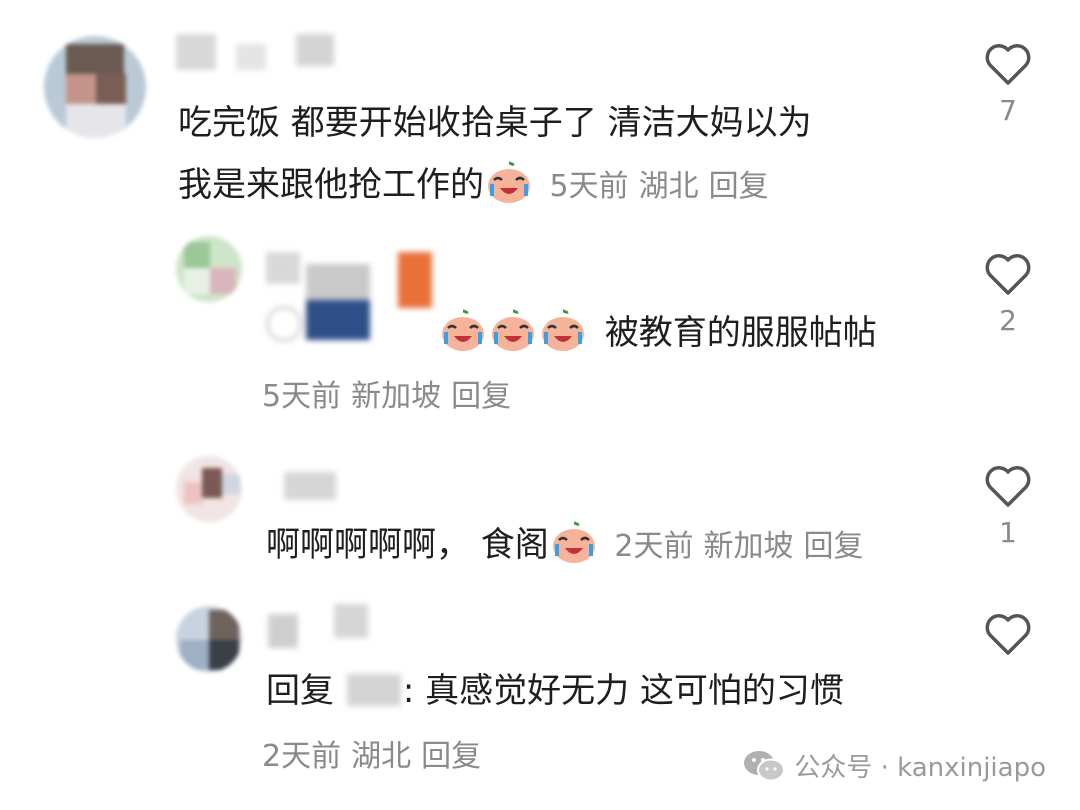 The image size is (1080, 810). What do you see at coordinates (765, 765) in the screenshot?
I see `wechat-icon` at bounding box center [765, 765].